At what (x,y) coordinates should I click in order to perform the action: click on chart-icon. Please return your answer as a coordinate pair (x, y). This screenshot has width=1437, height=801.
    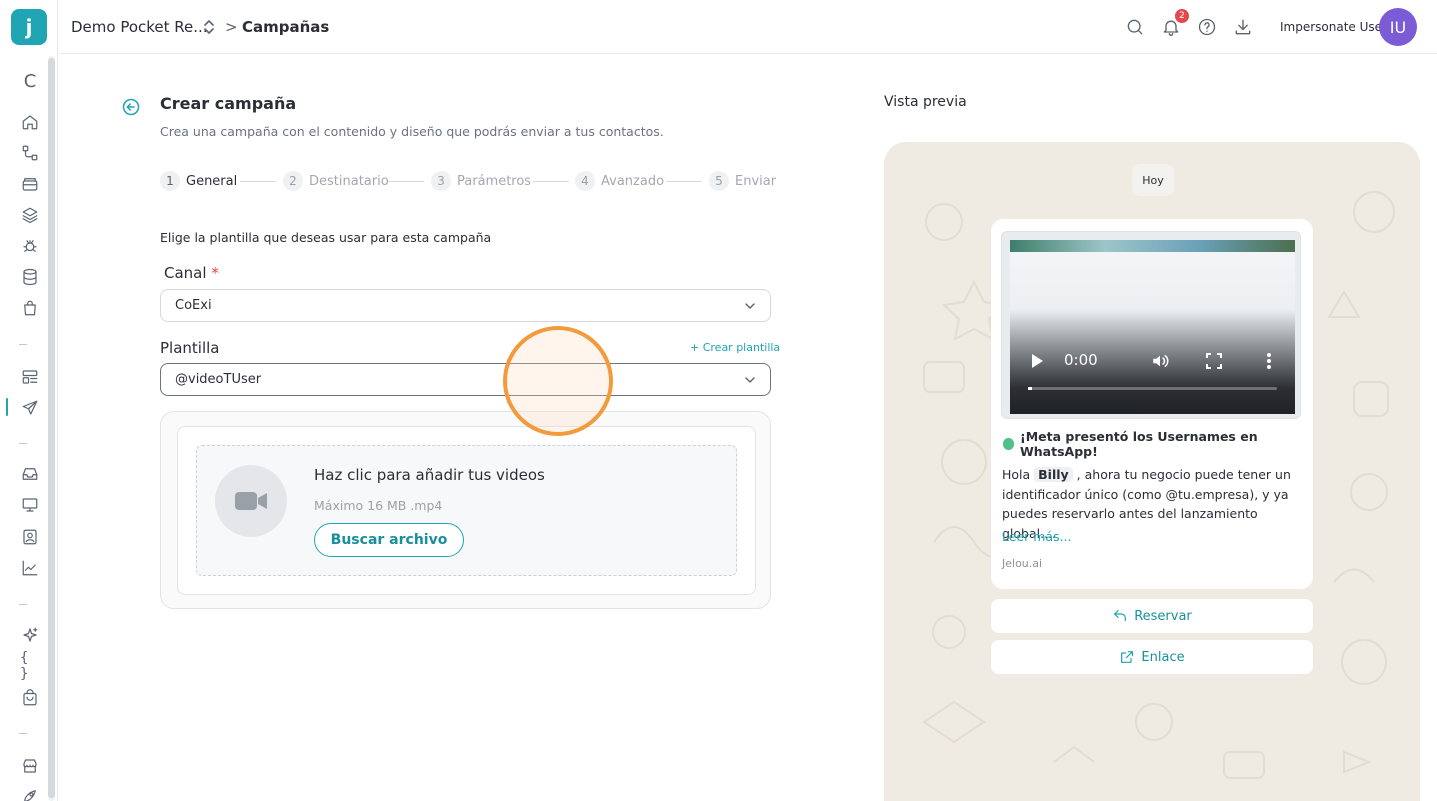
    Looking at the image, I should click on (30, 568).